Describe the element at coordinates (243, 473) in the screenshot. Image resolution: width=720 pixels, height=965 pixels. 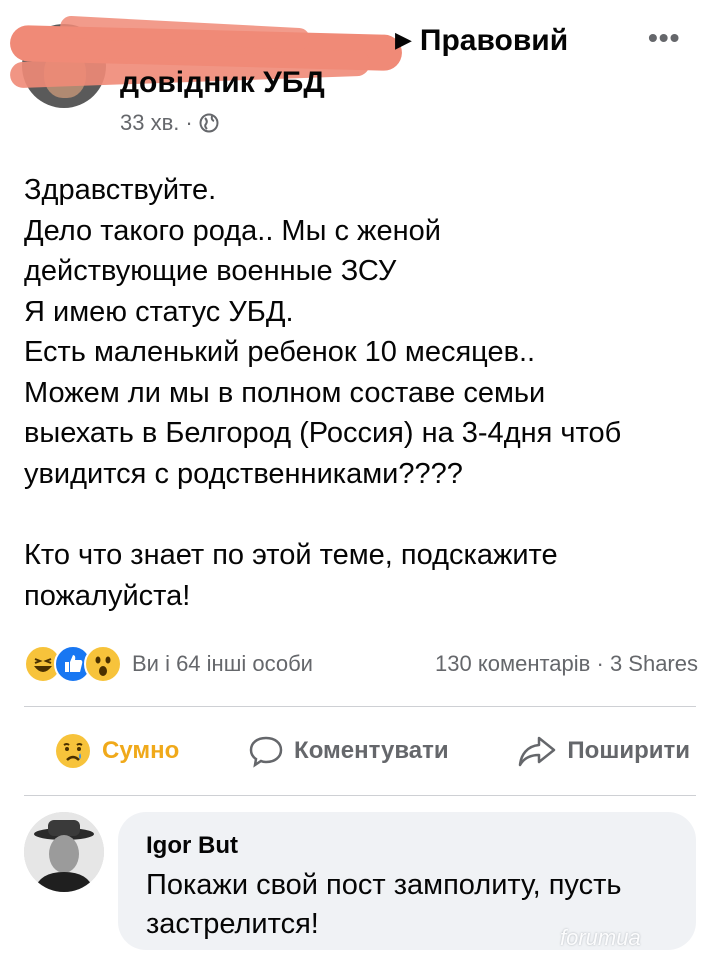
I see `post-line: увидится с родственниками????` at that location.